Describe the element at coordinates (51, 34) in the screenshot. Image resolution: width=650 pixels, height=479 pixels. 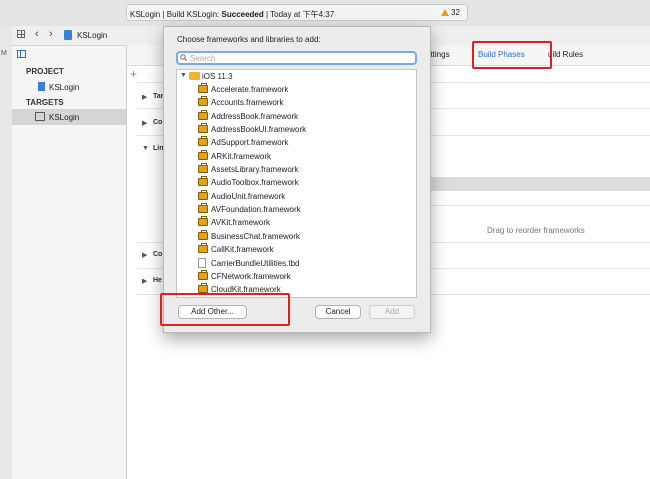
I see `forward-chevron-icon: ›` at that location.